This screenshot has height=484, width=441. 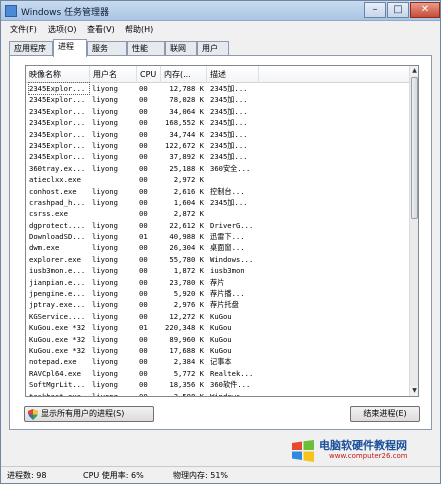 I want to click on menu-help: 帮助(H), so click(x=139, y=29).